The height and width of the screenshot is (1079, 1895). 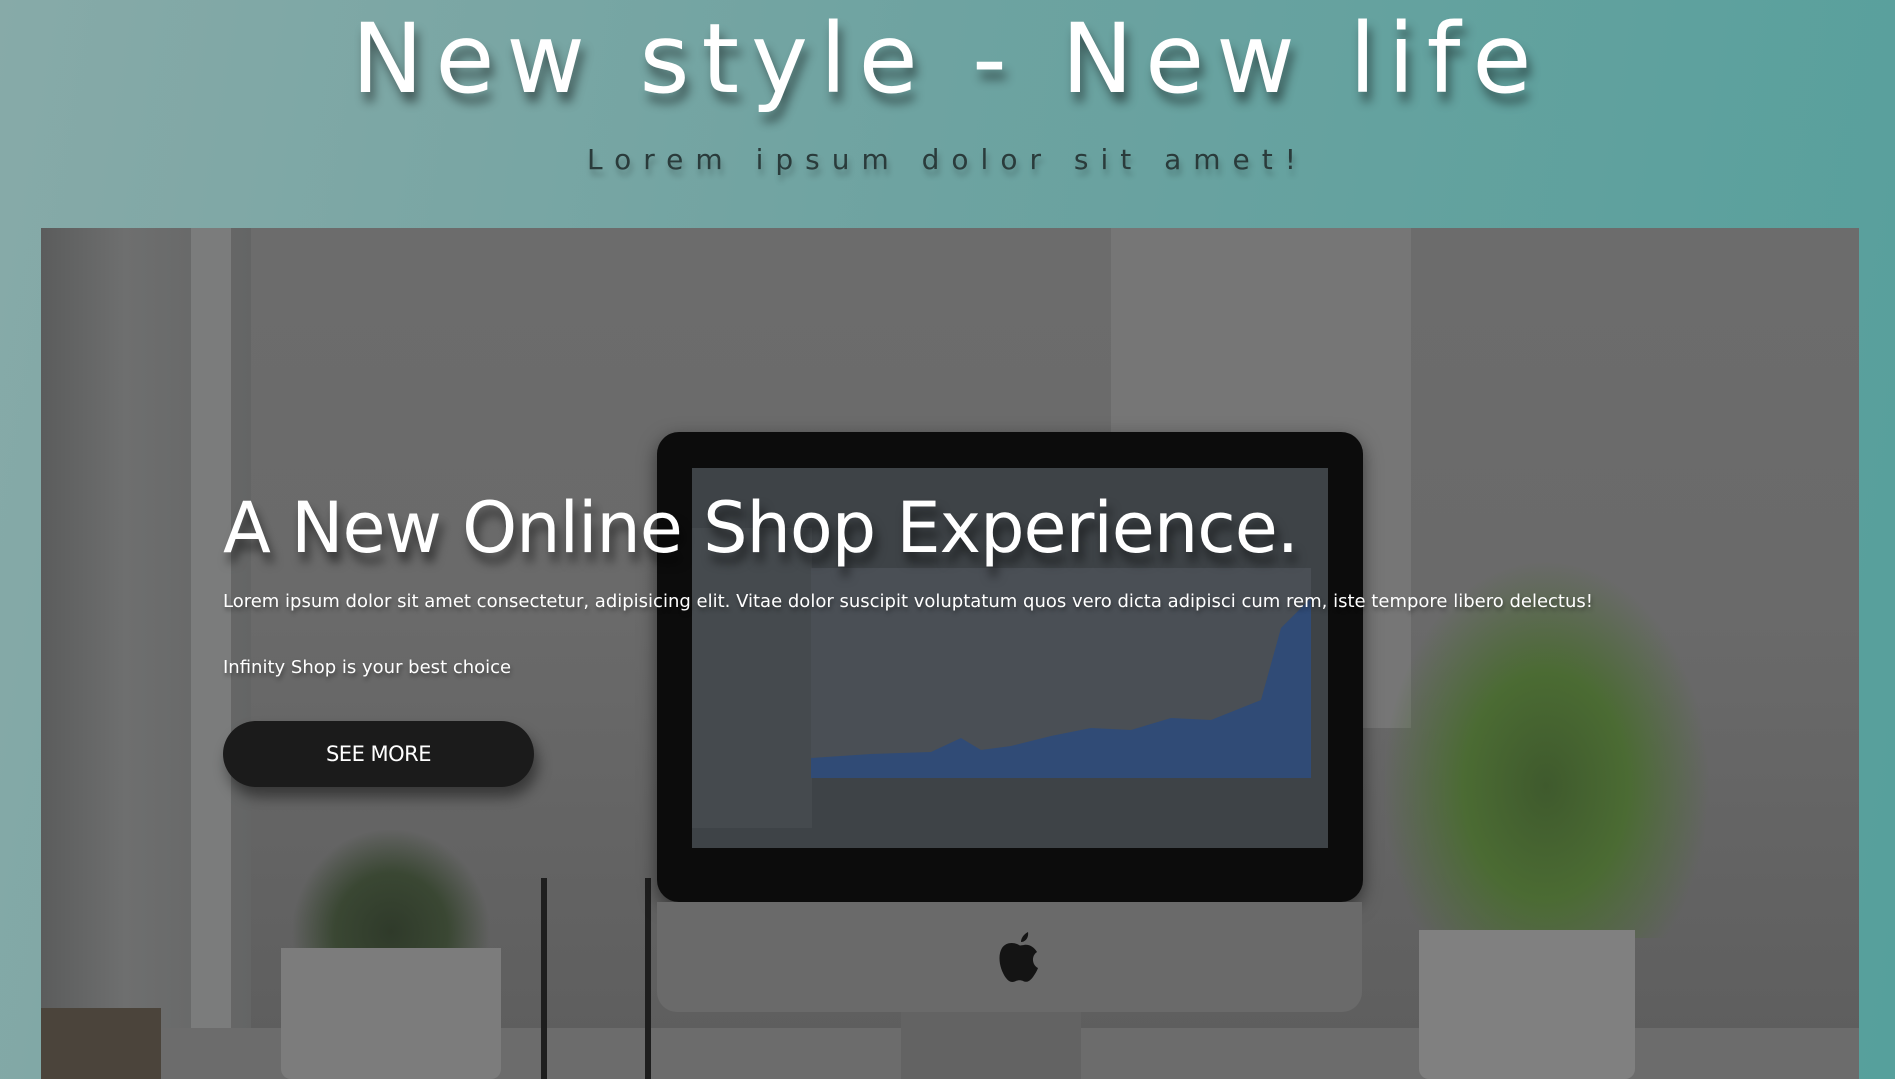 I want to click on hero-background-plant-left, so click(x=391, y=893).